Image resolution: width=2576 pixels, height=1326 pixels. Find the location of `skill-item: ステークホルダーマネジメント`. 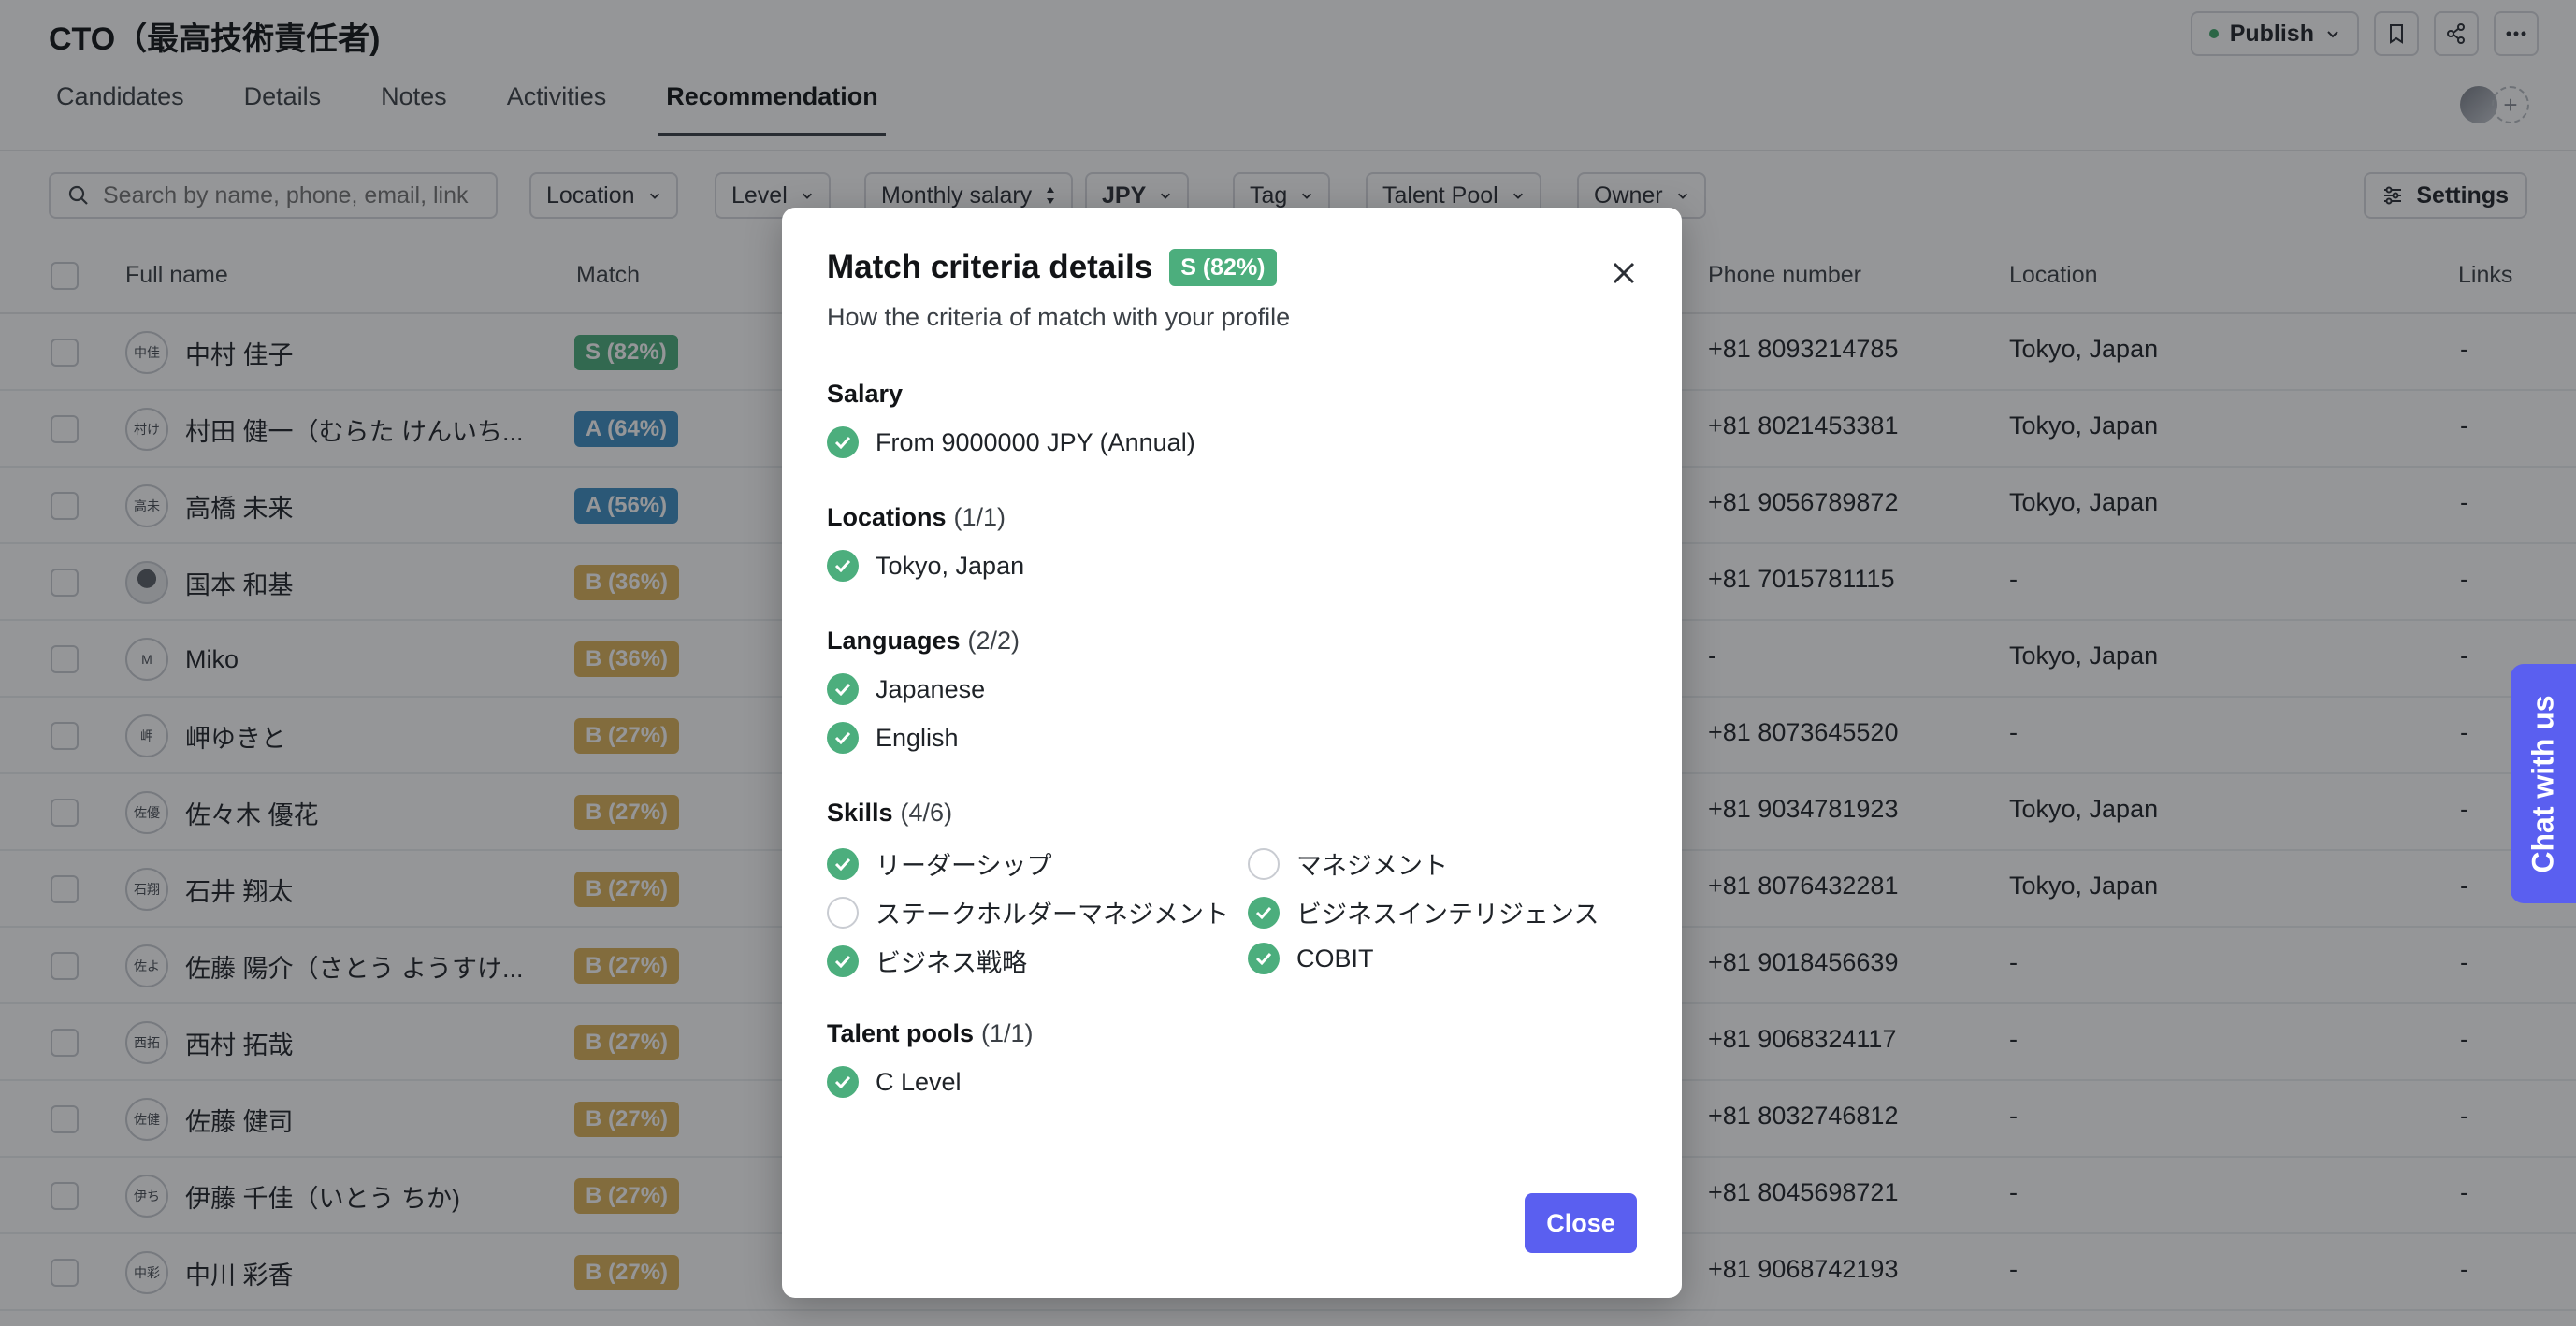

skill-item: ステークホルダーマネジメント is located at coordinates (1028, 912).